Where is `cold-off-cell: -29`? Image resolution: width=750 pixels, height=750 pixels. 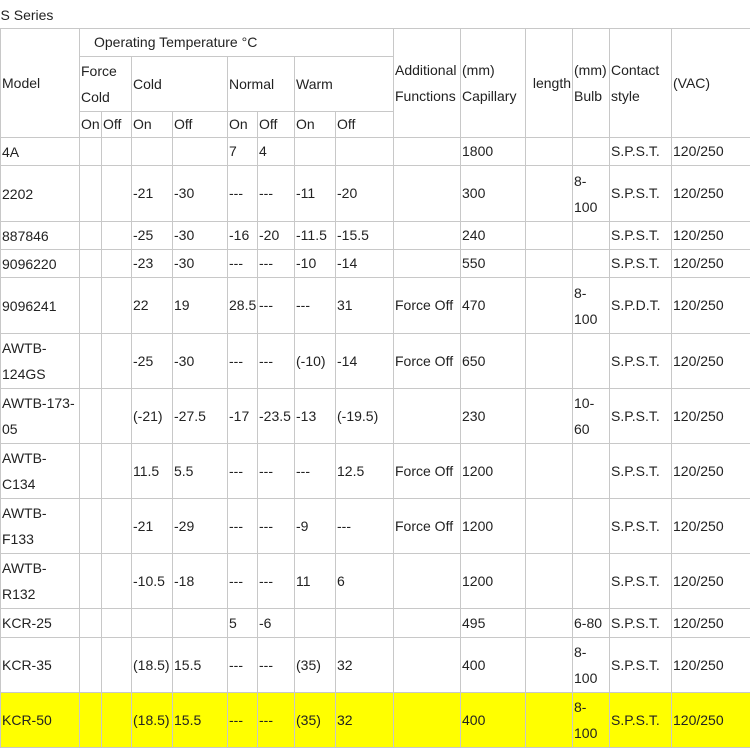
cold-off-cell: -29 is located at coordinates (200, 526).